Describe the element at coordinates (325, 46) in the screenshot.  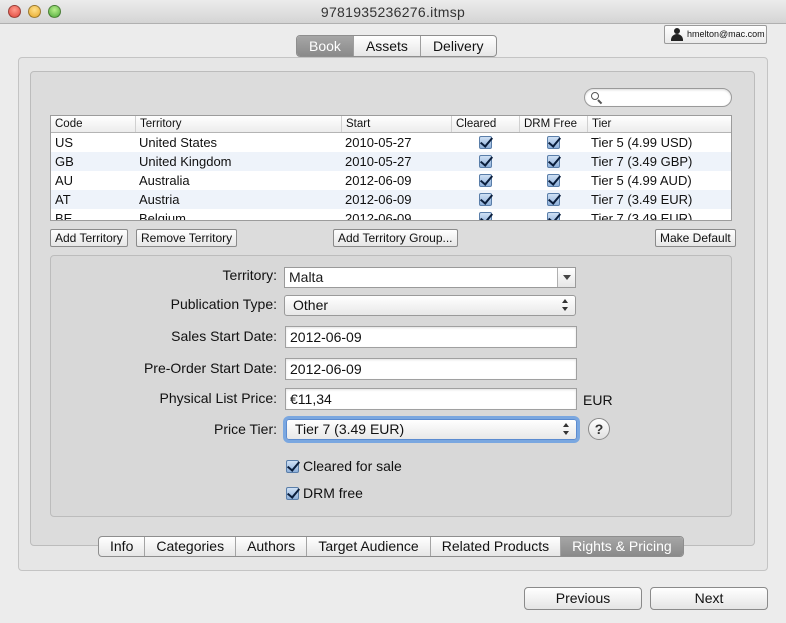
I see `tab-book: Book` at that location.